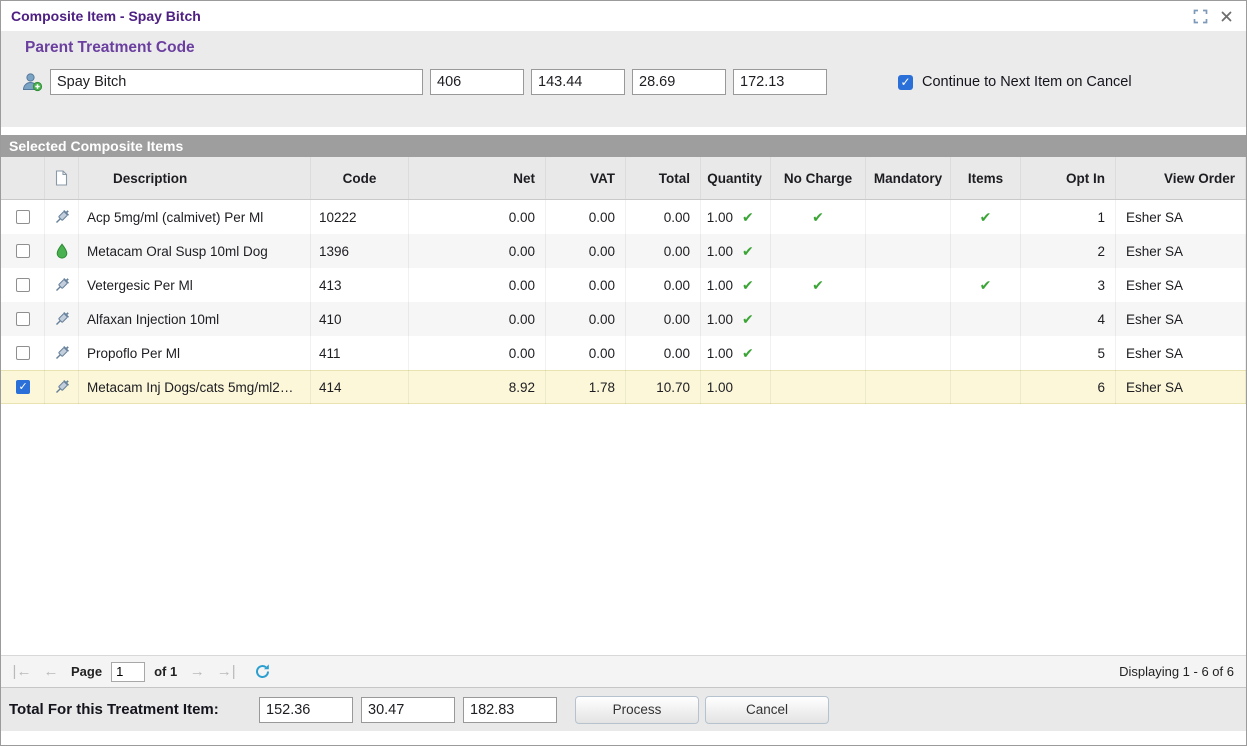  I want to click on footer-net-field, so click(306, 709).